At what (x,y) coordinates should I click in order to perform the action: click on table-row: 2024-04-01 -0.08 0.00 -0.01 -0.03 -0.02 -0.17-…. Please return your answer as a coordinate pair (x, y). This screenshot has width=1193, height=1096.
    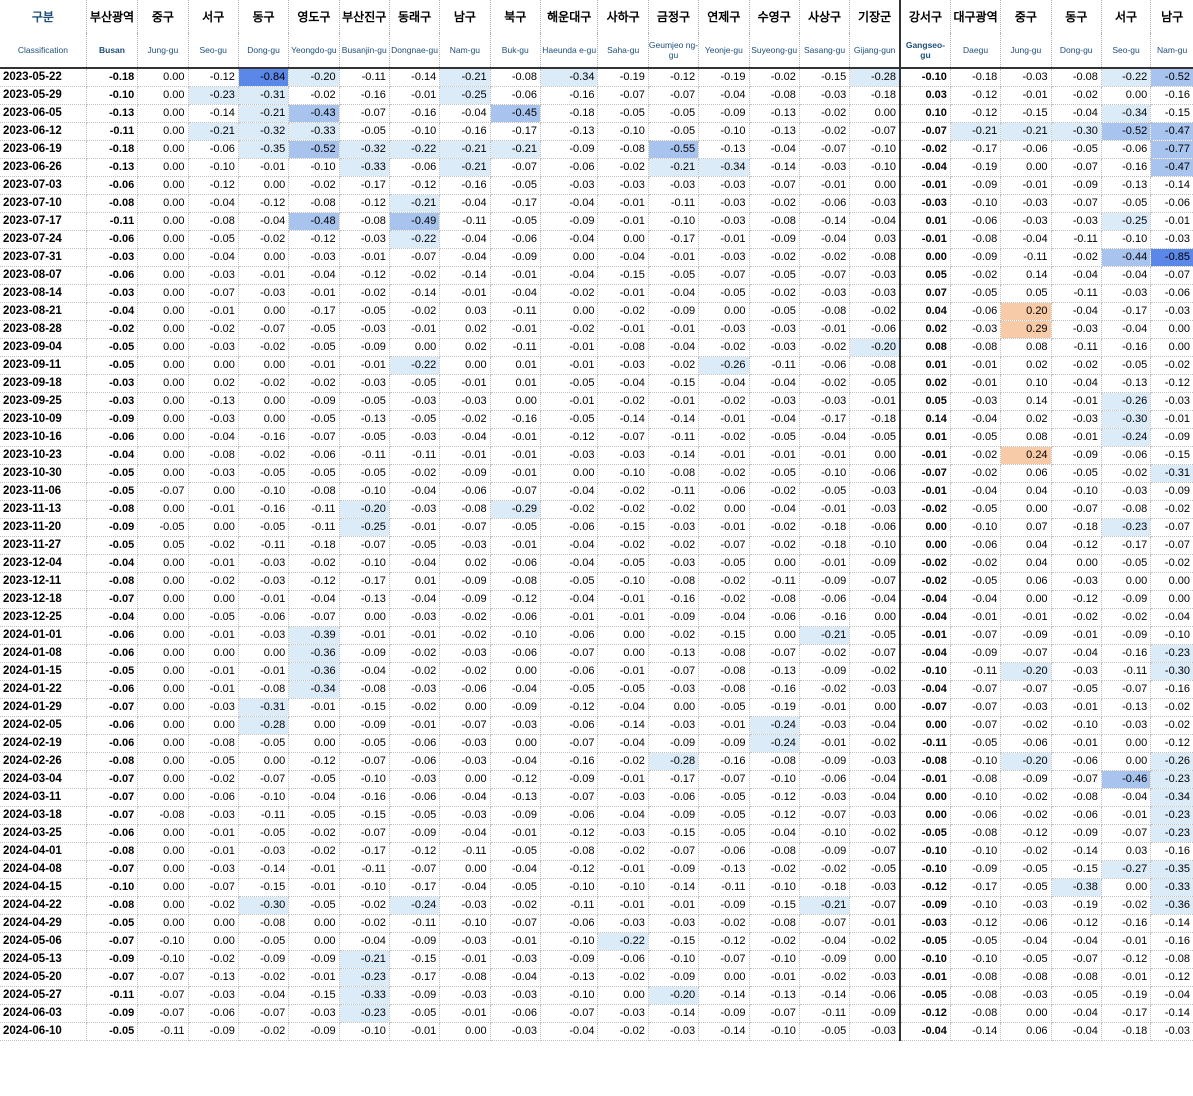
    Looking at the image, I should click on (596, 851).